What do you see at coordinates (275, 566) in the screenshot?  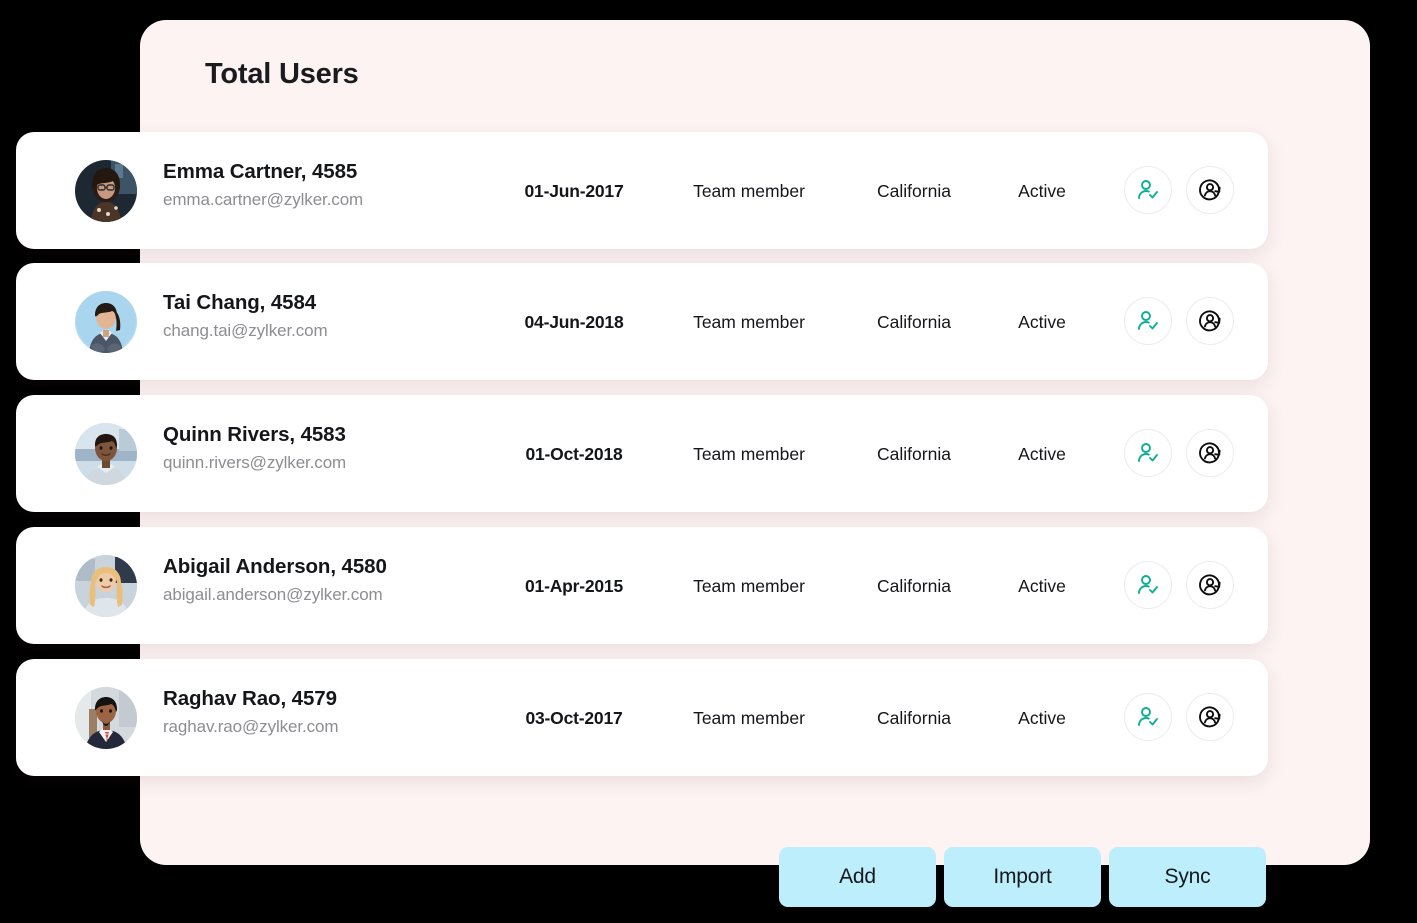 I see `user-name: Abigail Anderson, 4580` at bounding box center [275, 566].